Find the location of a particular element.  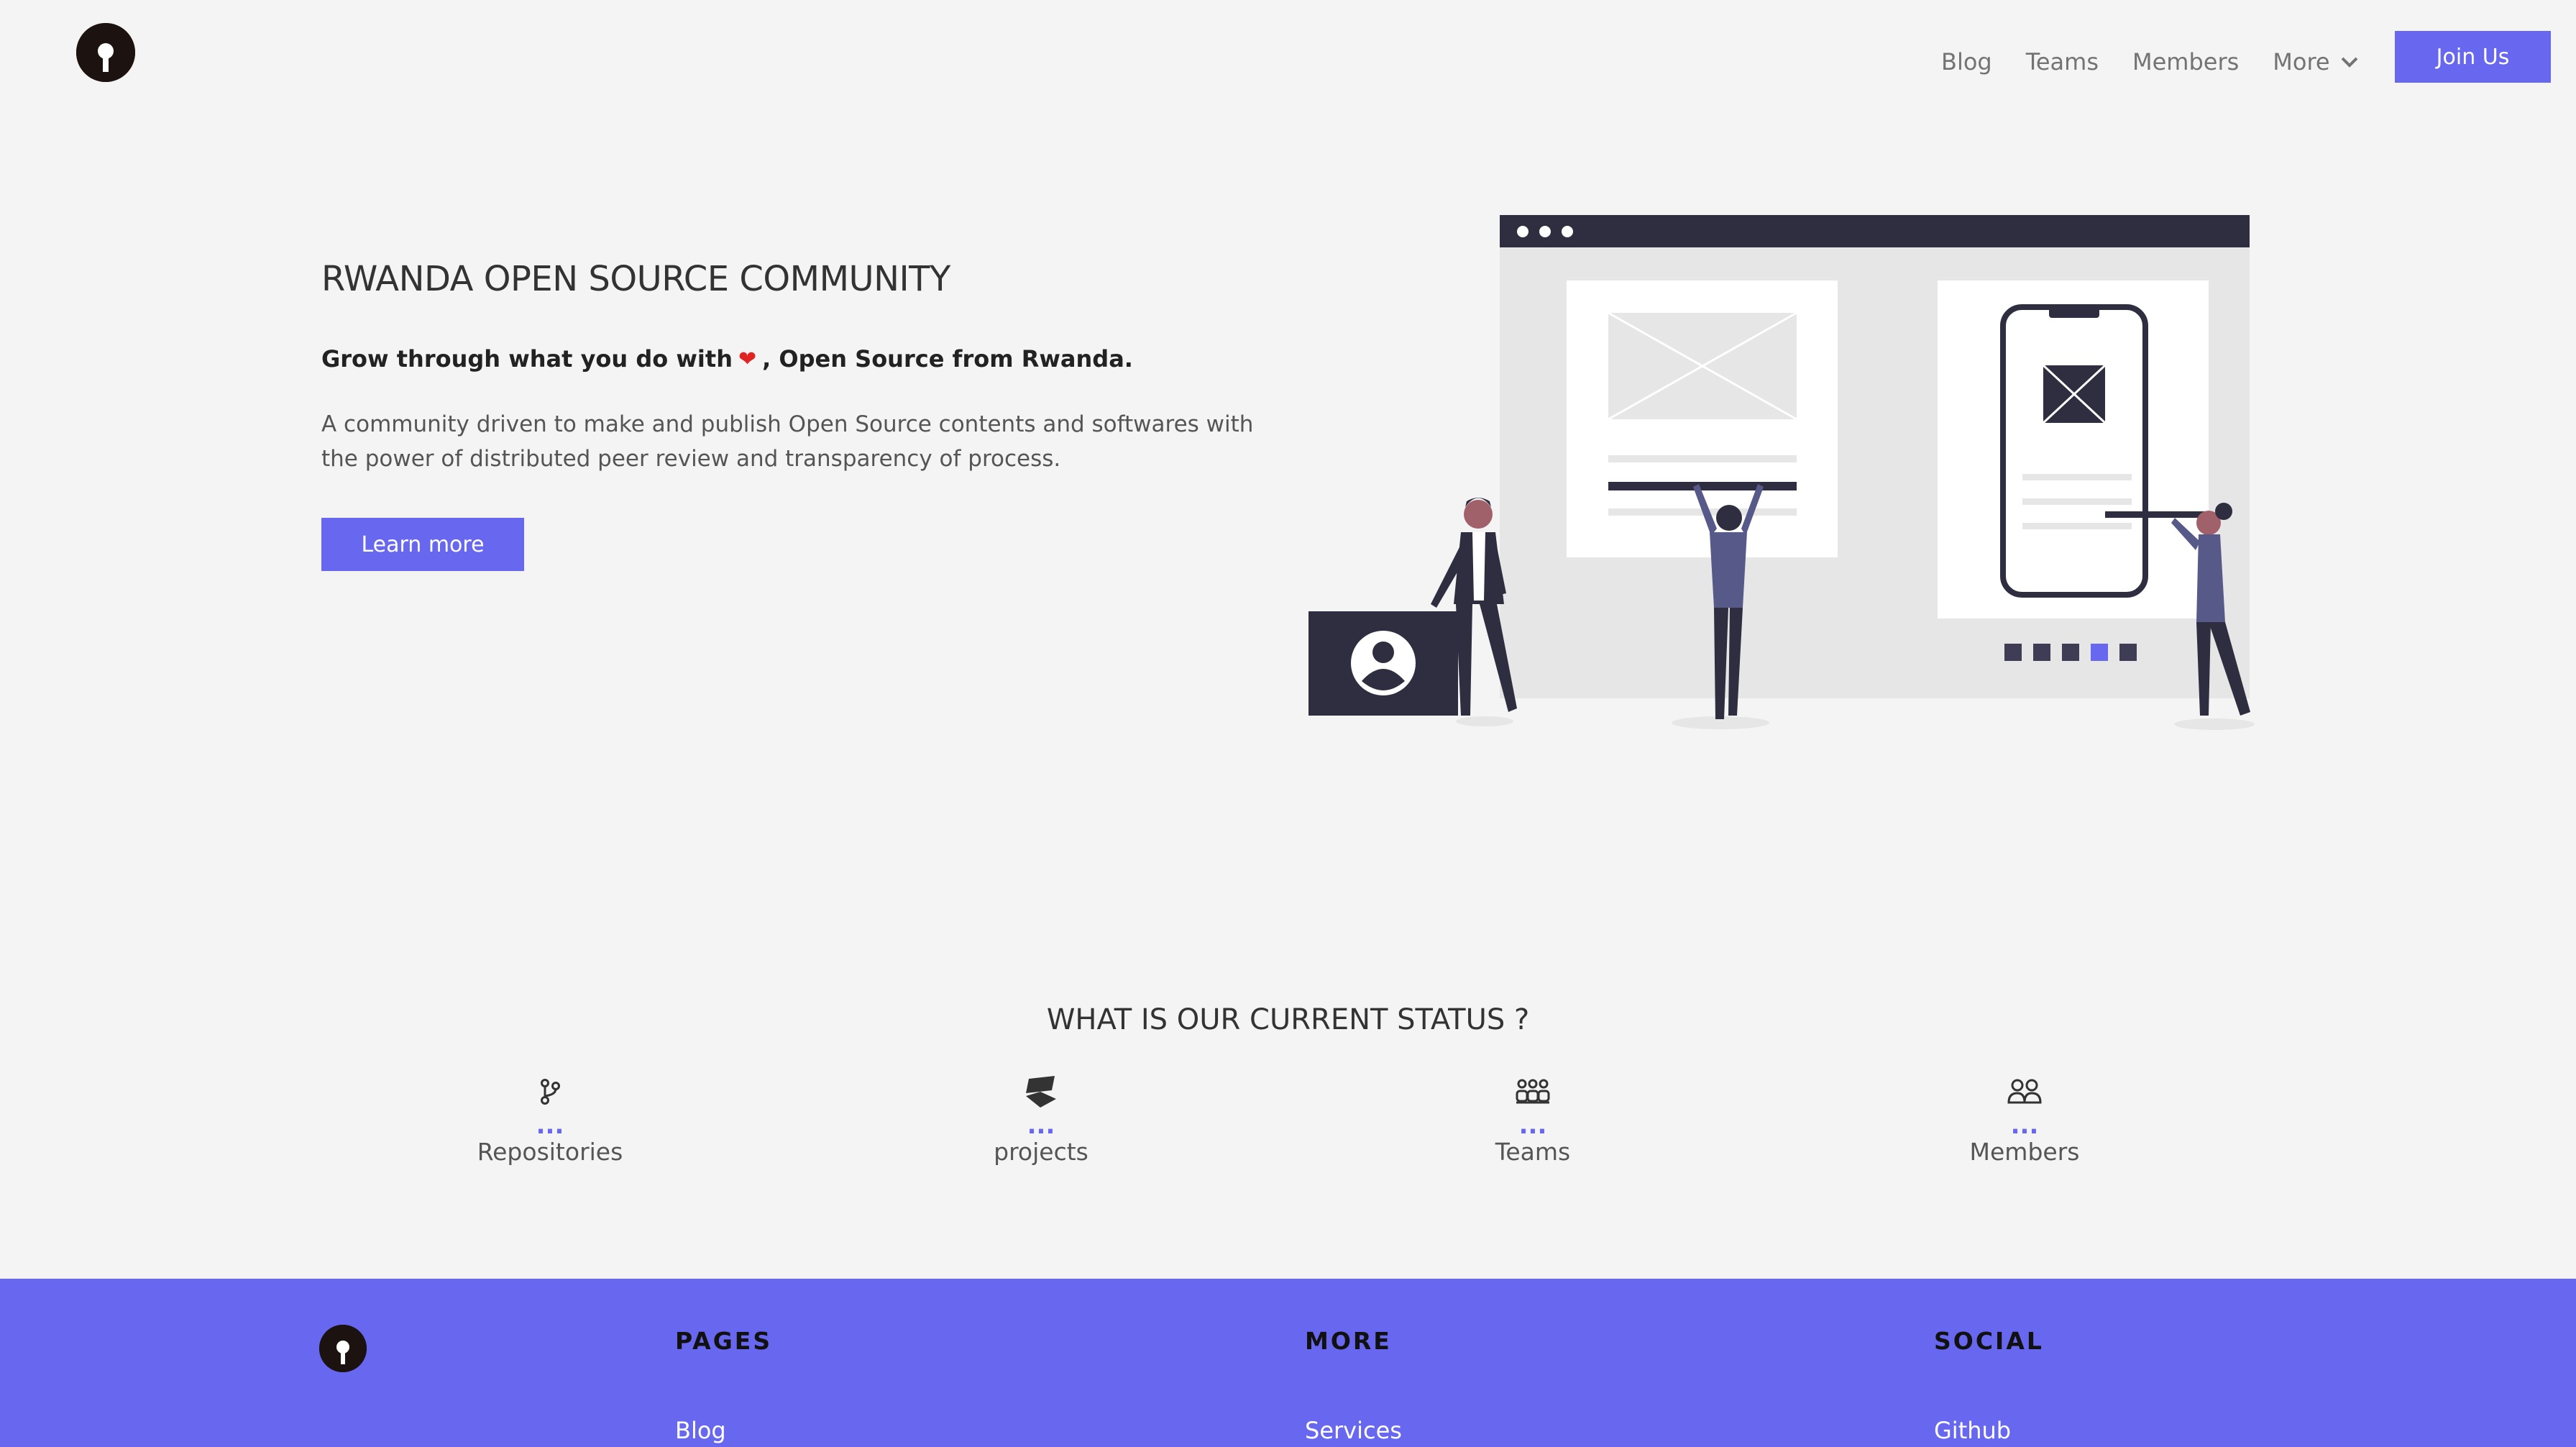

site-footer is located at coordinates (1288, 1363).